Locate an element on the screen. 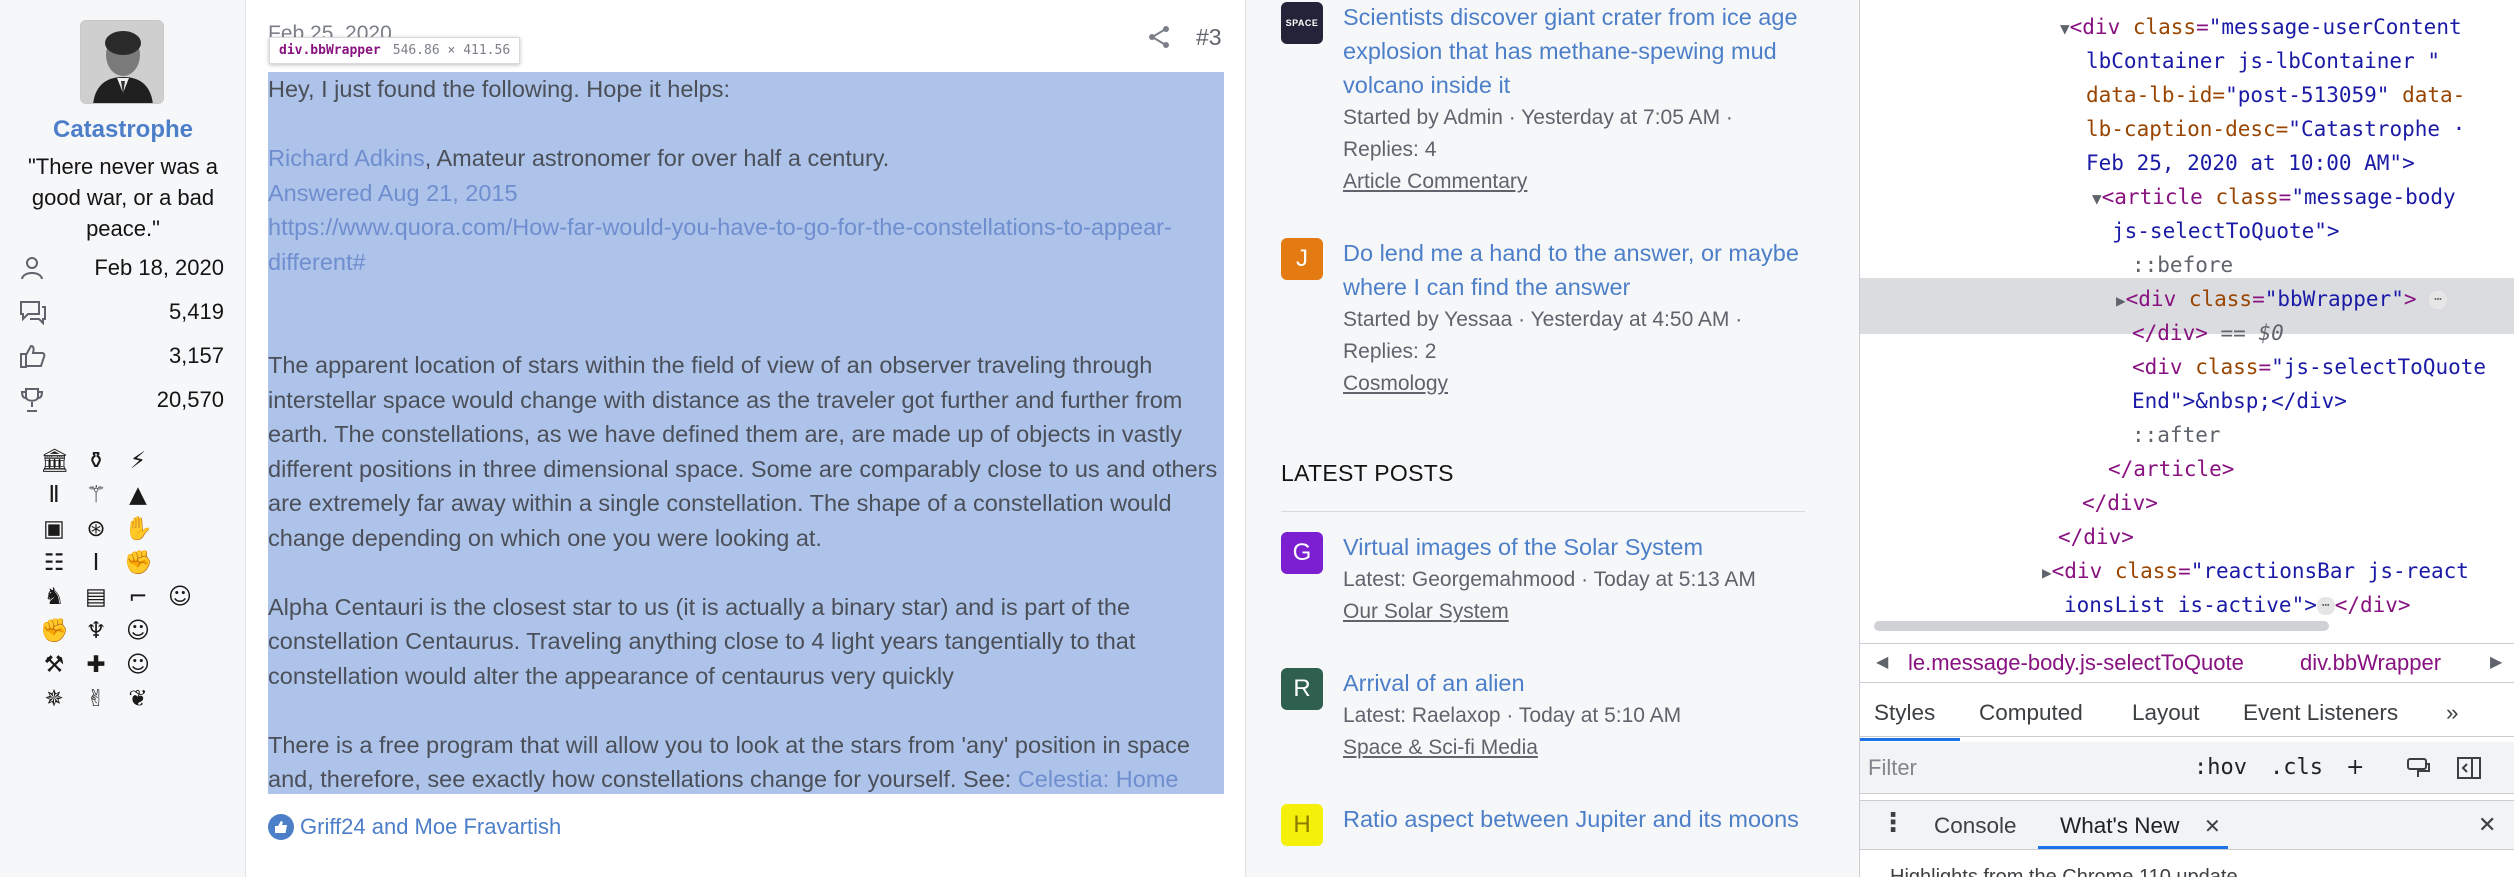  temple-icon: 🏛 is located at coordinates (54, 461).